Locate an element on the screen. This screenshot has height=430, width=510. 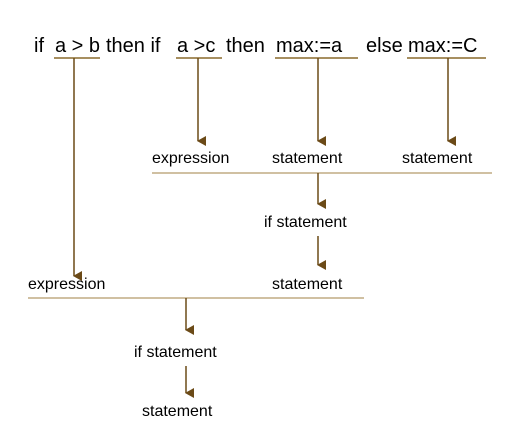
statement-max-c: max:=C is located at coordinates (442, 46).